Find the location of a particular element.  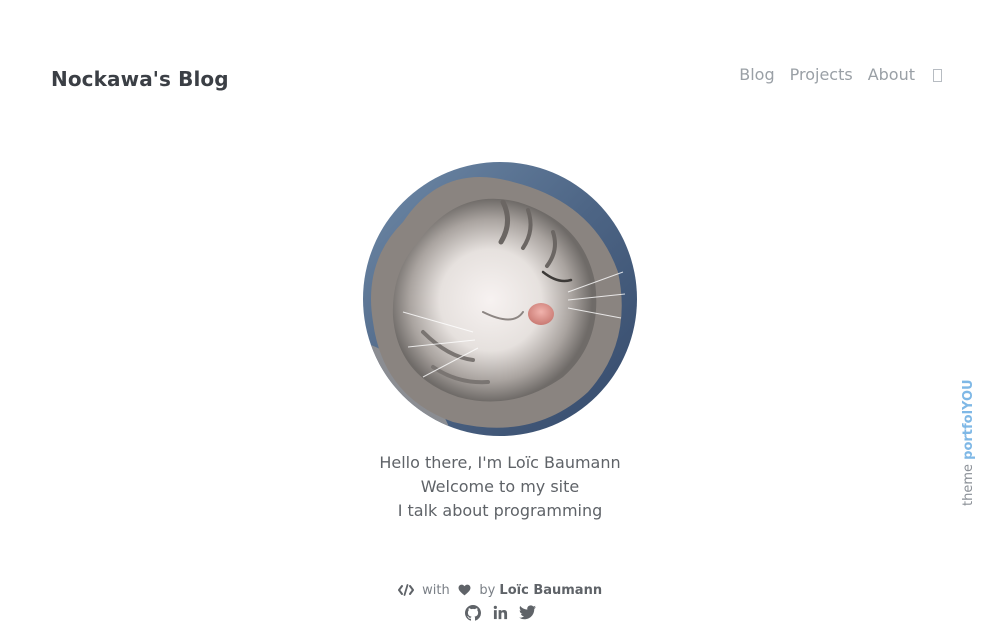

intro-line-topic: I talk about programming is located at coordinates (500, 510).